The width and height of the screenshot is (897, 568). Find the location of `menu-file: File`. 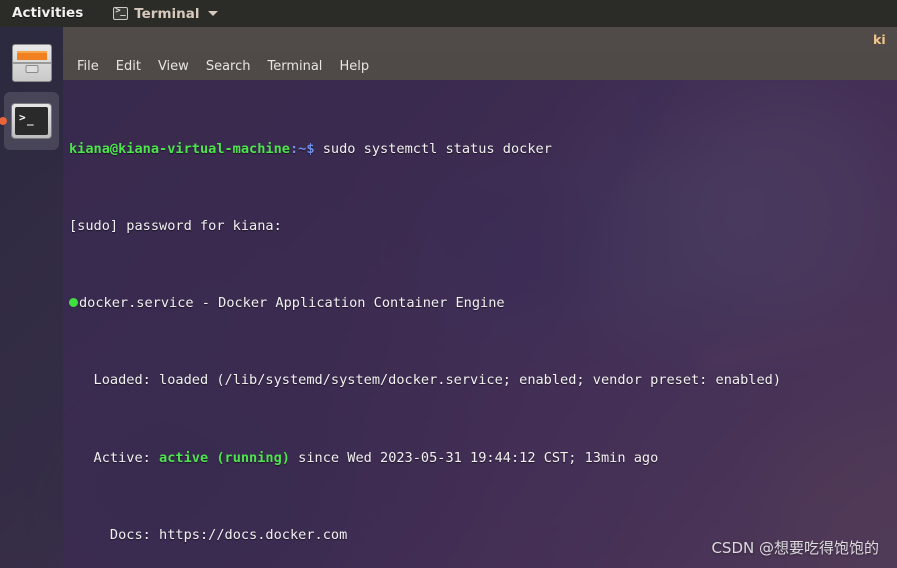

menu-file: File is located at coordinates (88, 66).